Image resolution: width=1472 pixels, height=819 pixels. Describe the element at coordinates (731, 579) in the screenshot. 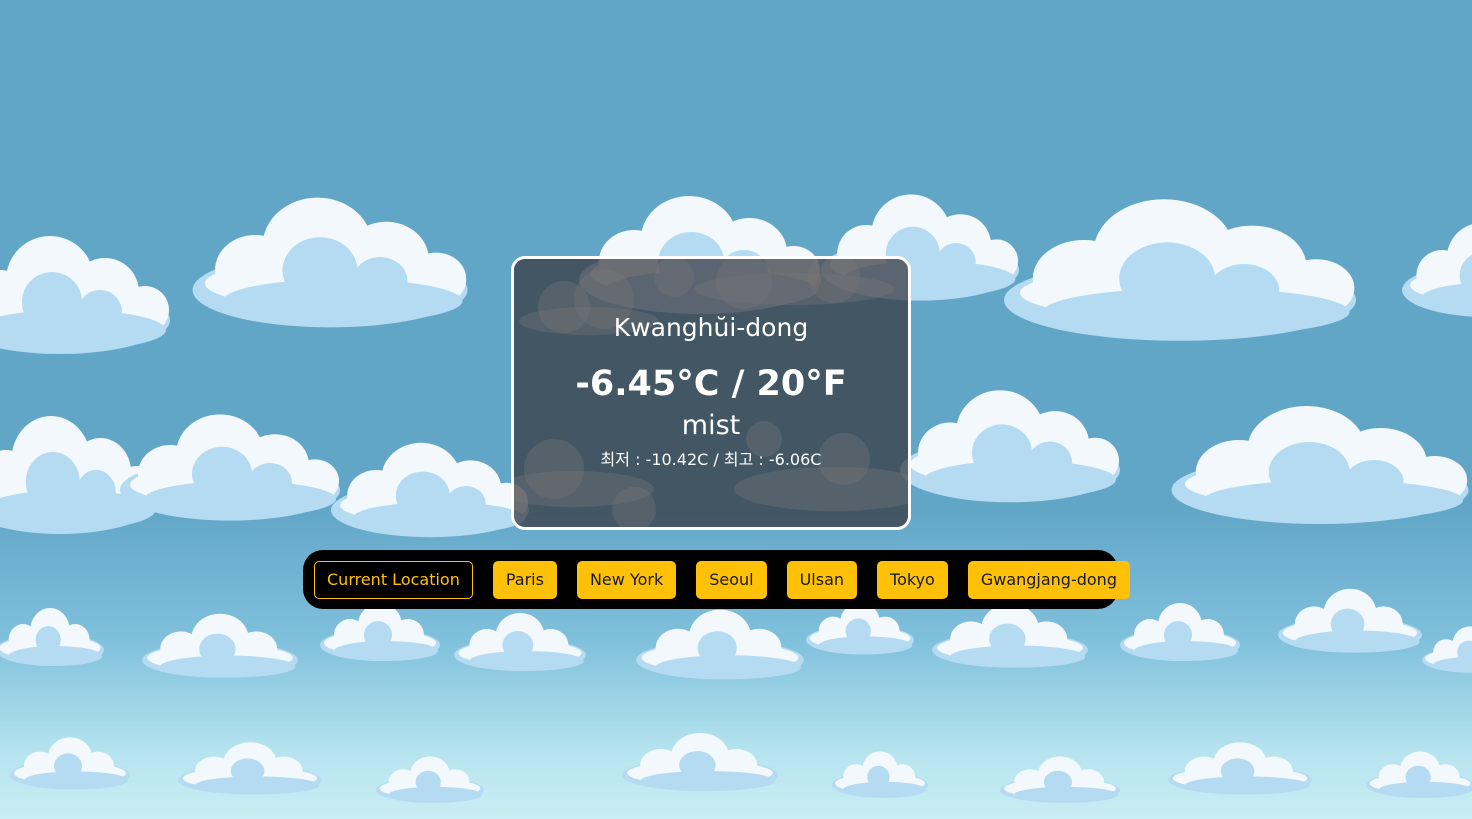

I see `city-button-seoul: Seoul` at that location.